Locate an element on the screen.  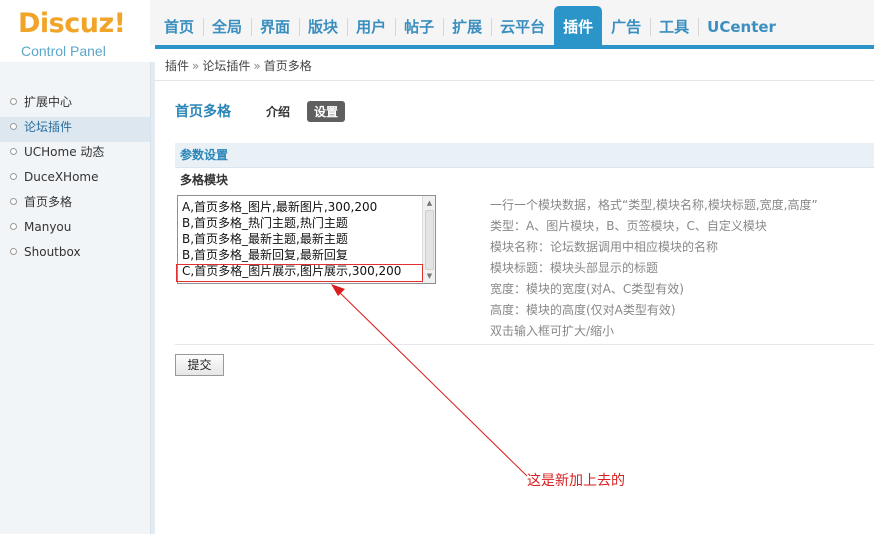
scroll-up-icon: ▲ is located at coordinates (429, 203).